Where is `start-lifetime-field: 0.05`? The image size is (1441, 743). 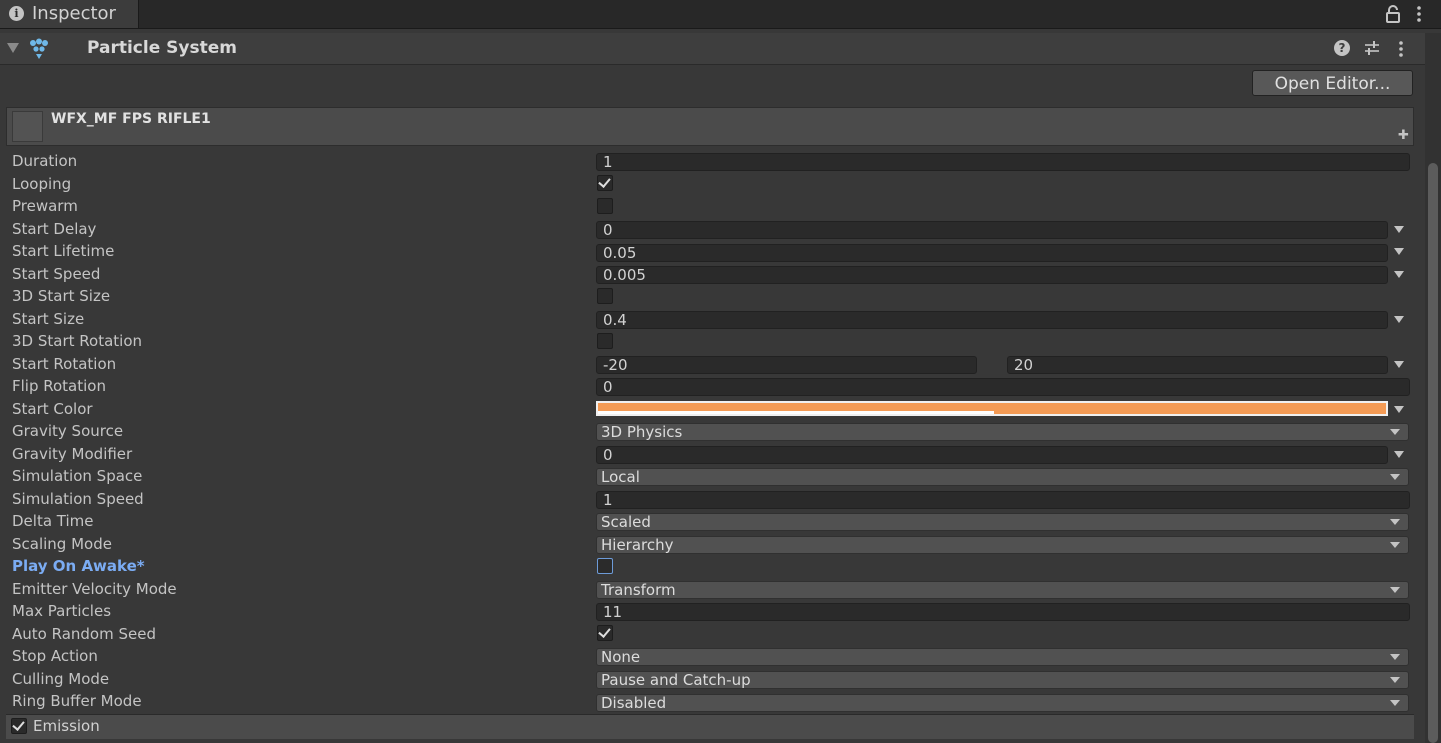 start-lifetime-field: 0.05 is located at coordinates (992, 253).